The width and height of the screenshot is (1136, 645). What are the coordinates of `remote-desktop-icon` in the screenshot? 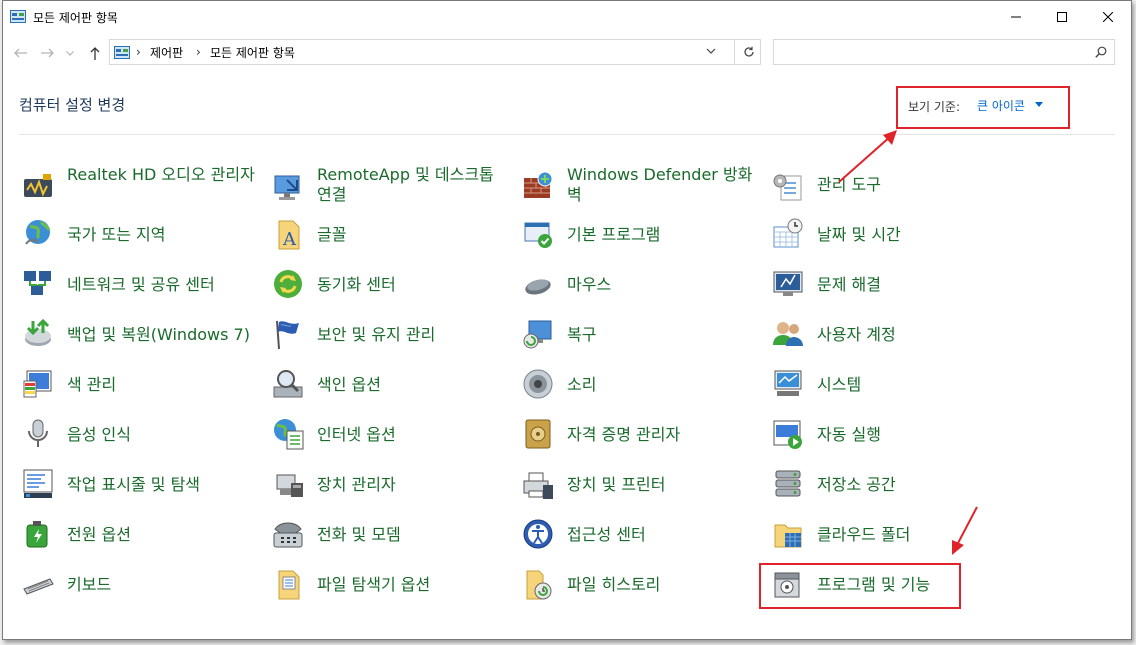 It's located at (287, 187).